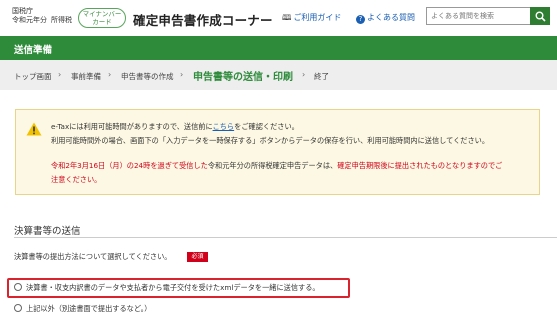  What do you see at coordinates (197, 257) in the screenshot?
I see `required-badge: 必須` at bounding box center [197, 257].